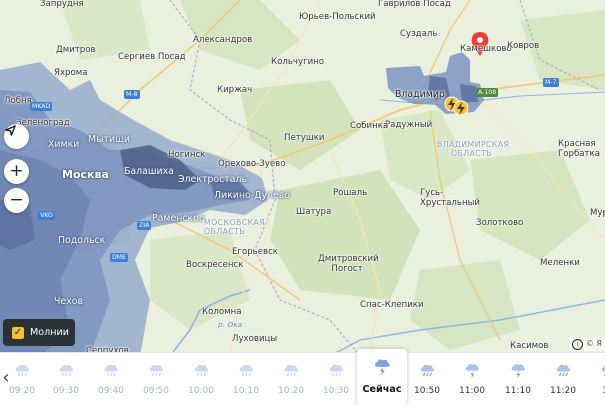 The width and height of the screenshot is (605, 405). What do you see at coordinates (66, 391) in the screenshot?
I see `timeline-time: 09:30` at bounding box center [66, 391].